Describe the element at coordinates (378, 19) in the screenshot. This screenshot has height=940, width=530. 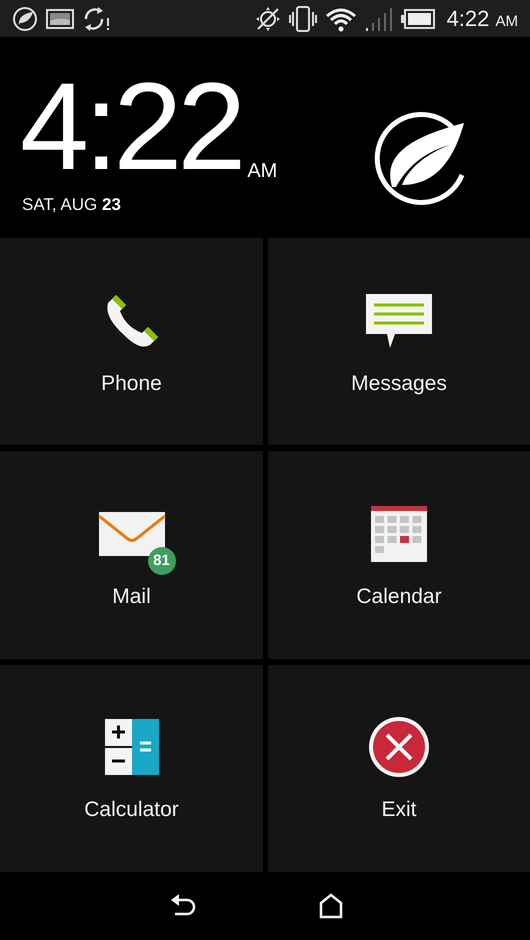
I see `signal-icon` at that location.